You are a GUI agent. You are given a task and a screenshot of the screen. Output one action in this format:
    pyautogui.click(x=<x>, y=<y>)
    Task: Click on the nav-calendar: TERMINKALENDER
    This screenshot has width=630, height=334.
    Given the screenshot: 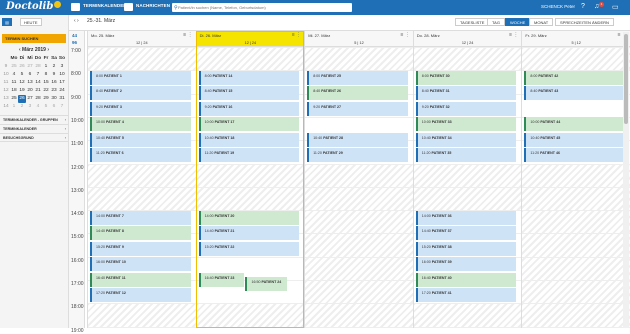 What is the action you would take?
    pyautogui.click(x=105, y=5)
    